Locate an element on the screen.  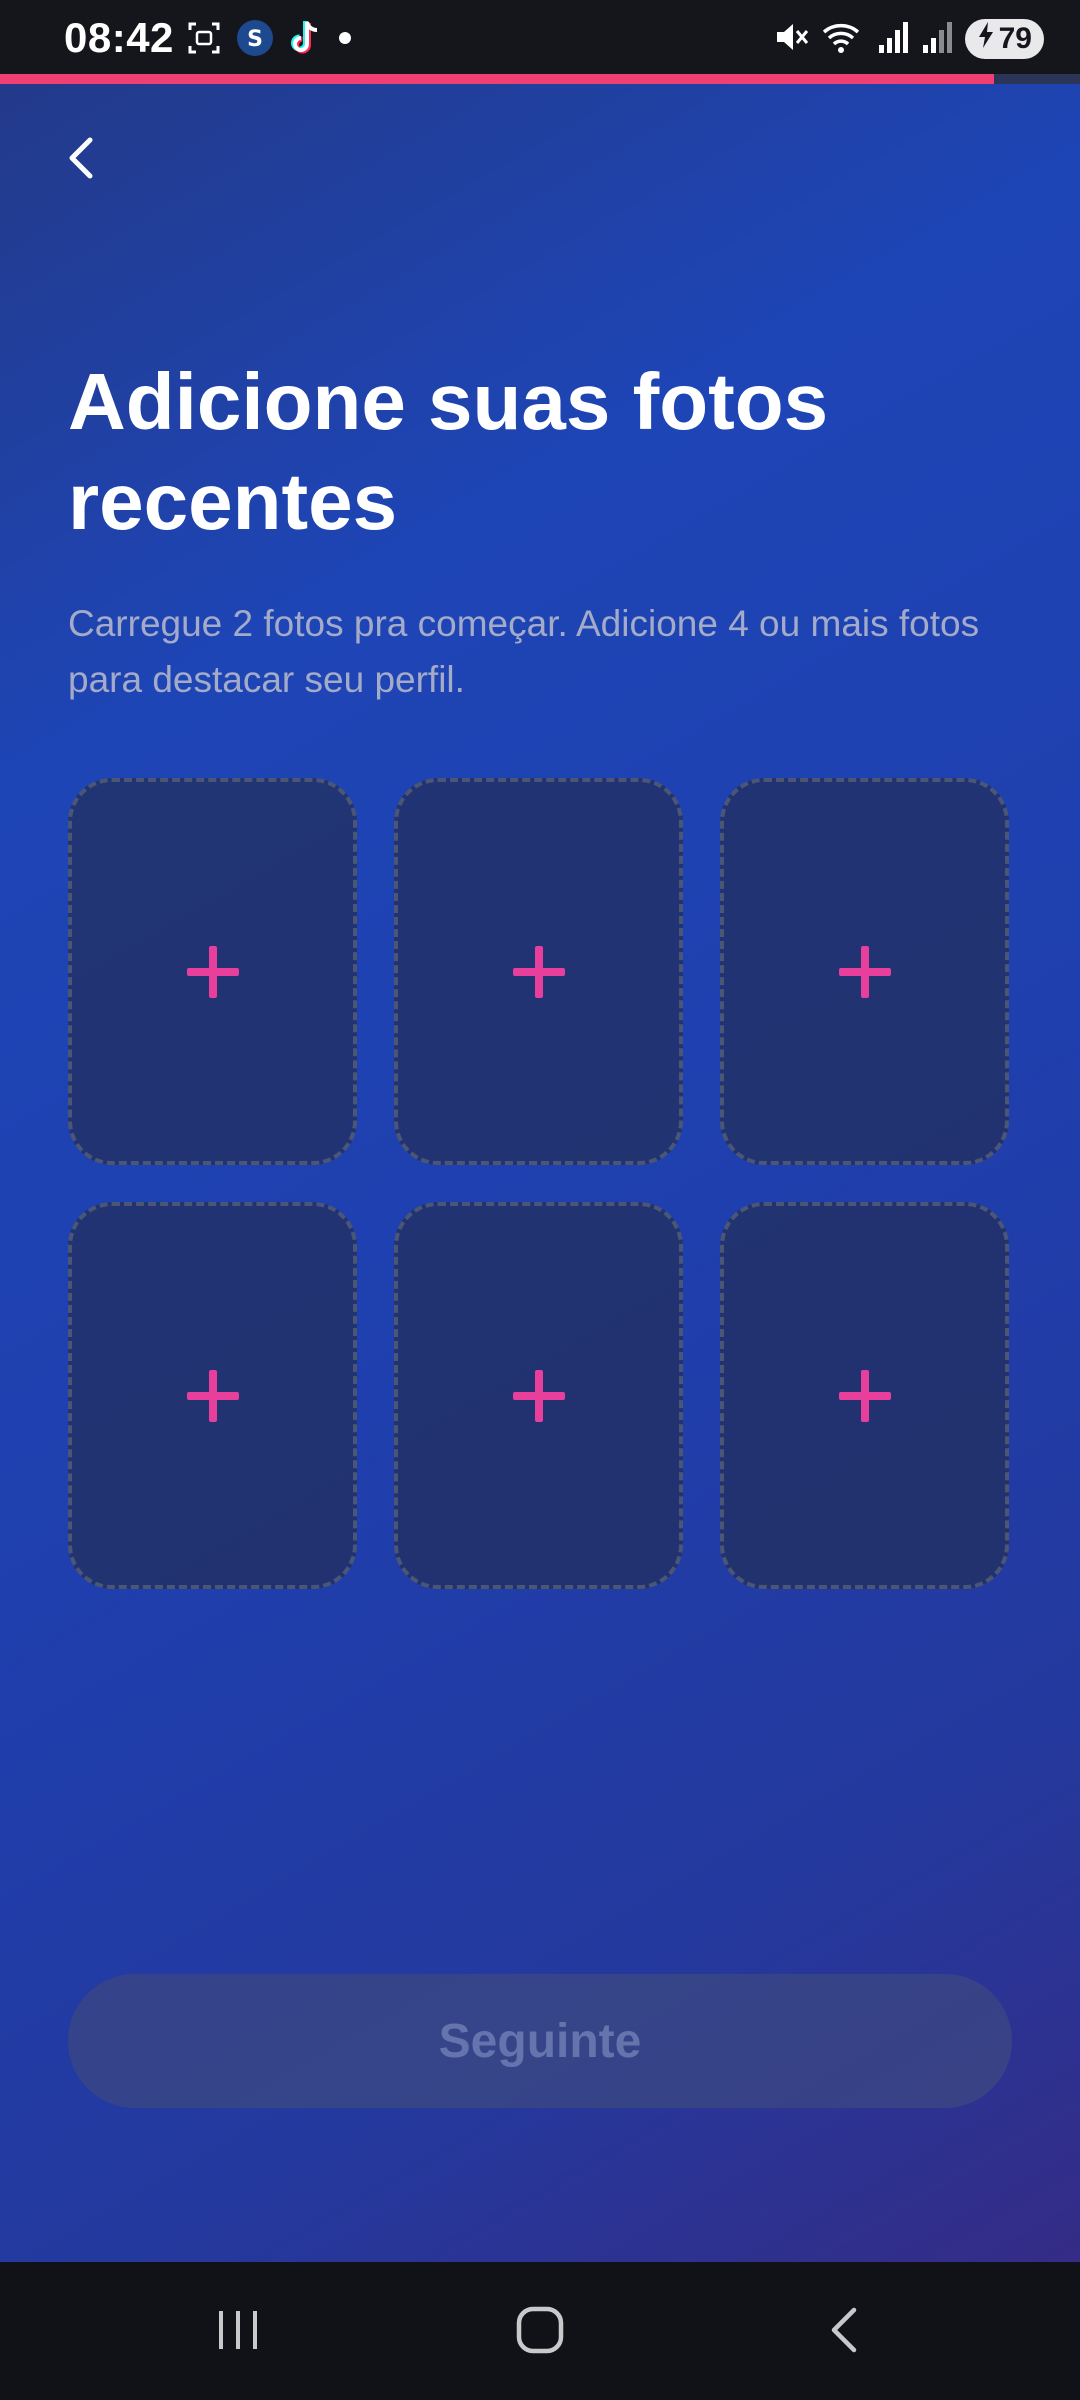
battery-level: 79 is located at coordinates (1015, 38).